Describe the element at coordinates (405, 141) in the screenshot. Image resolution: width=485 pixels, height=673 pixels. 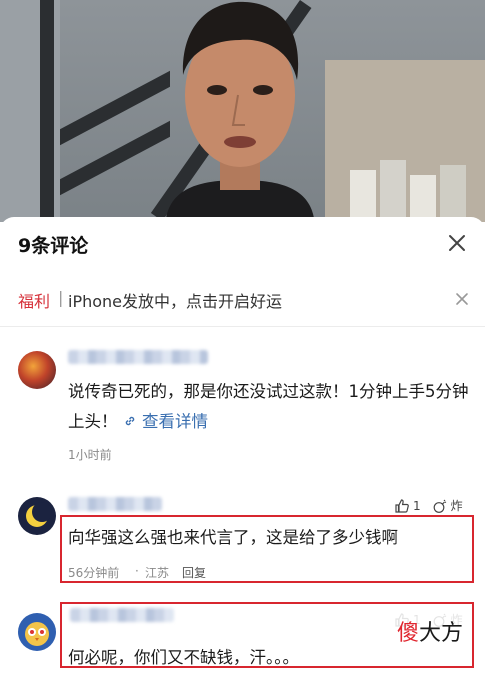
I see `background-shelf` at that location.